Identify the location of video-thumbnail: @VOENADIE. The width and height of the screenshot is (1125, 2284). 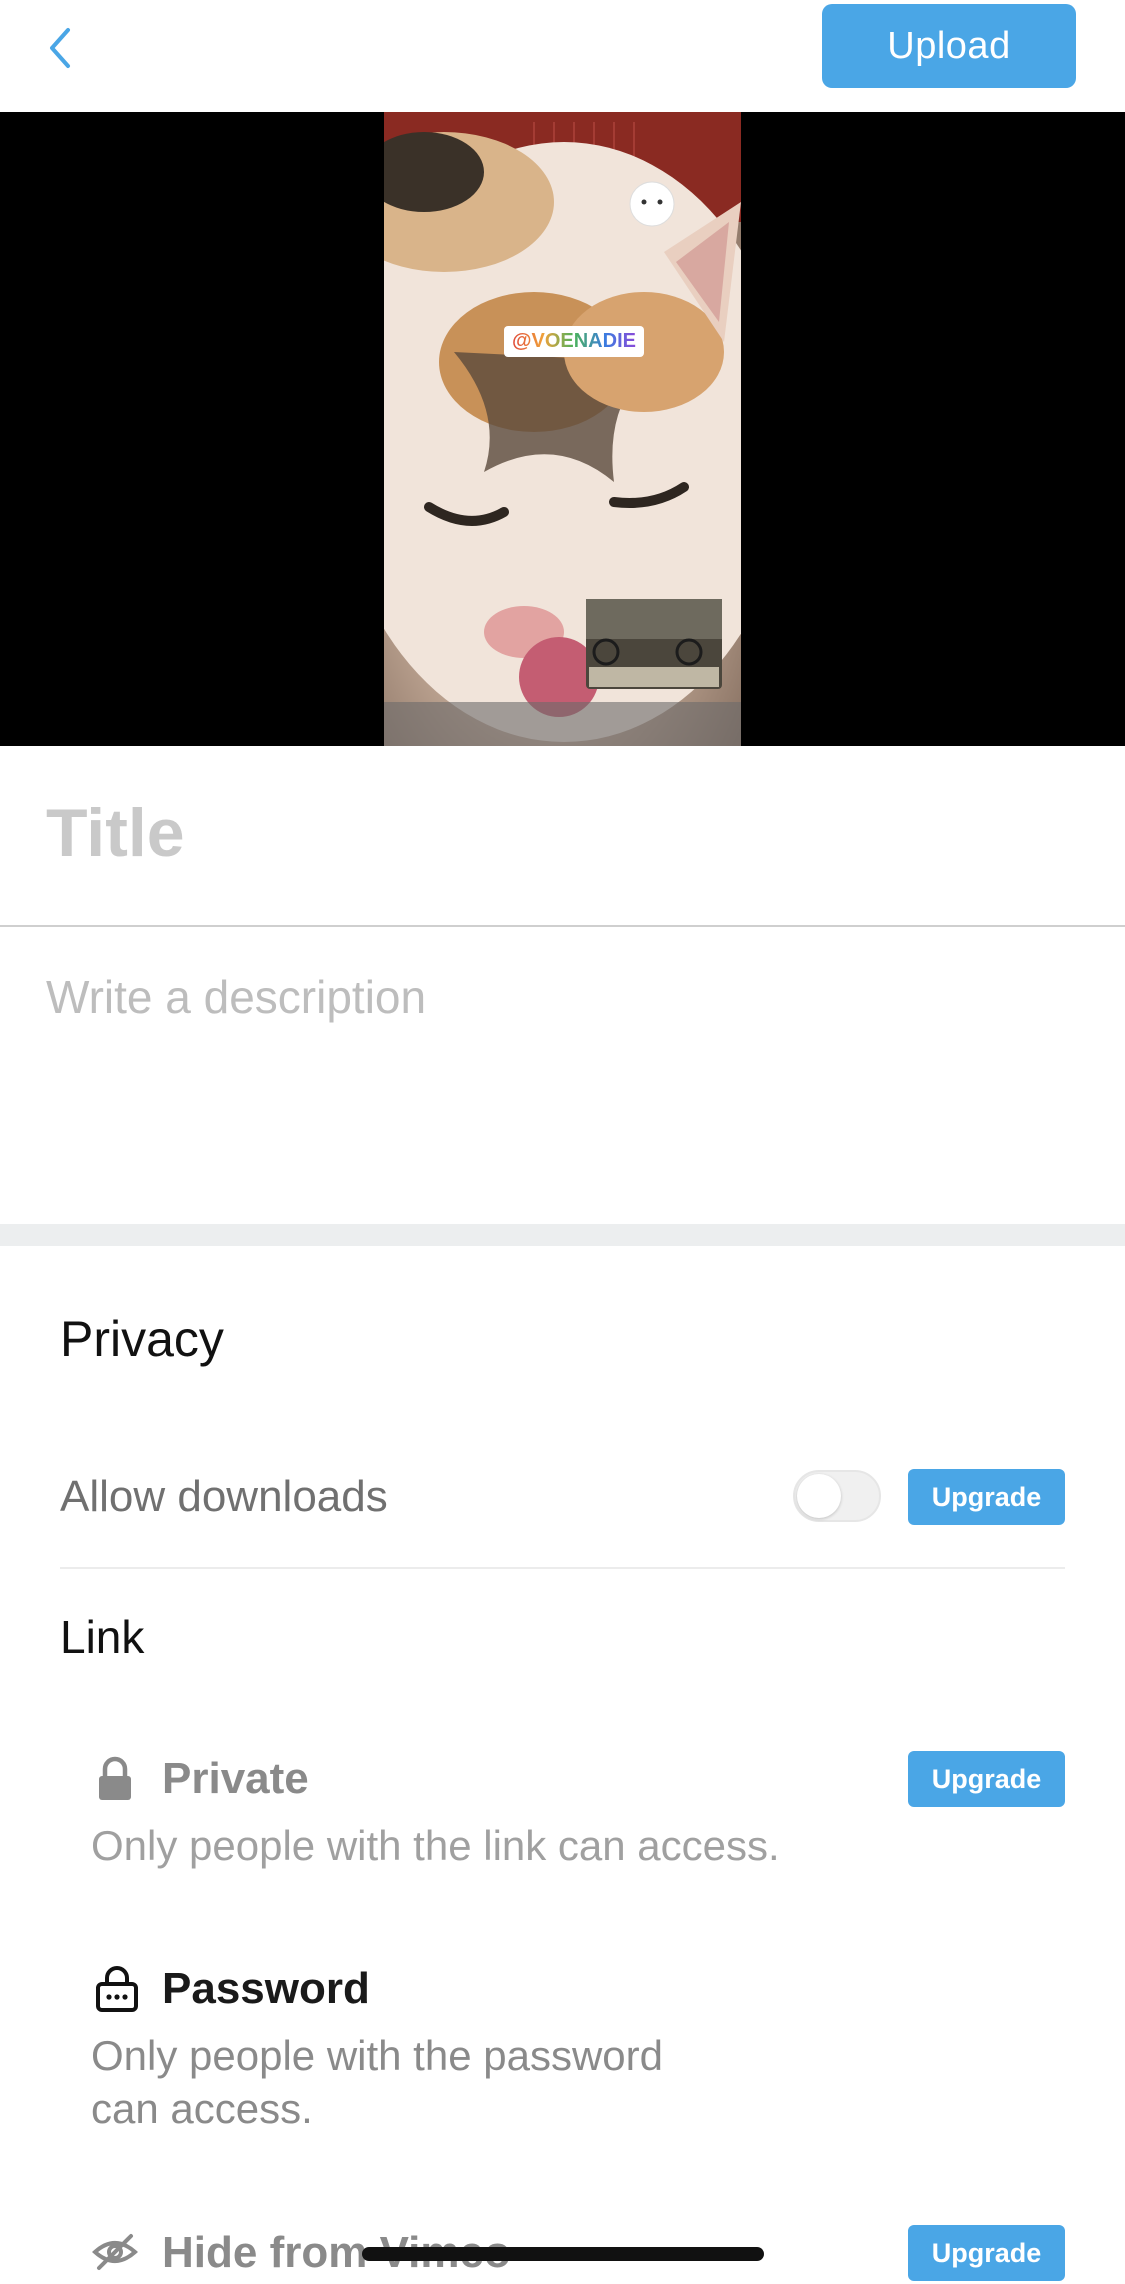
(562, 429).